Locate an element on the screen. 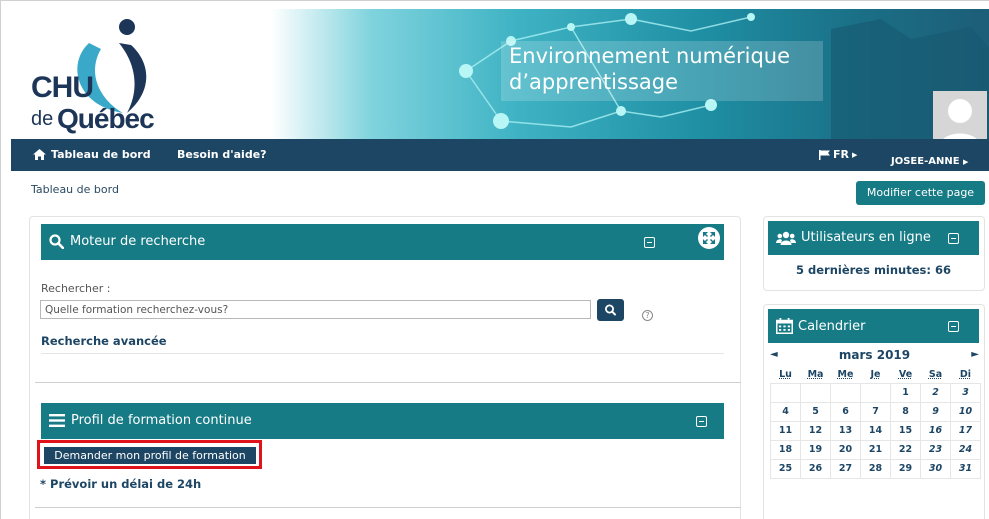  calendar-day: 2 is located at coordinates (935, 392).